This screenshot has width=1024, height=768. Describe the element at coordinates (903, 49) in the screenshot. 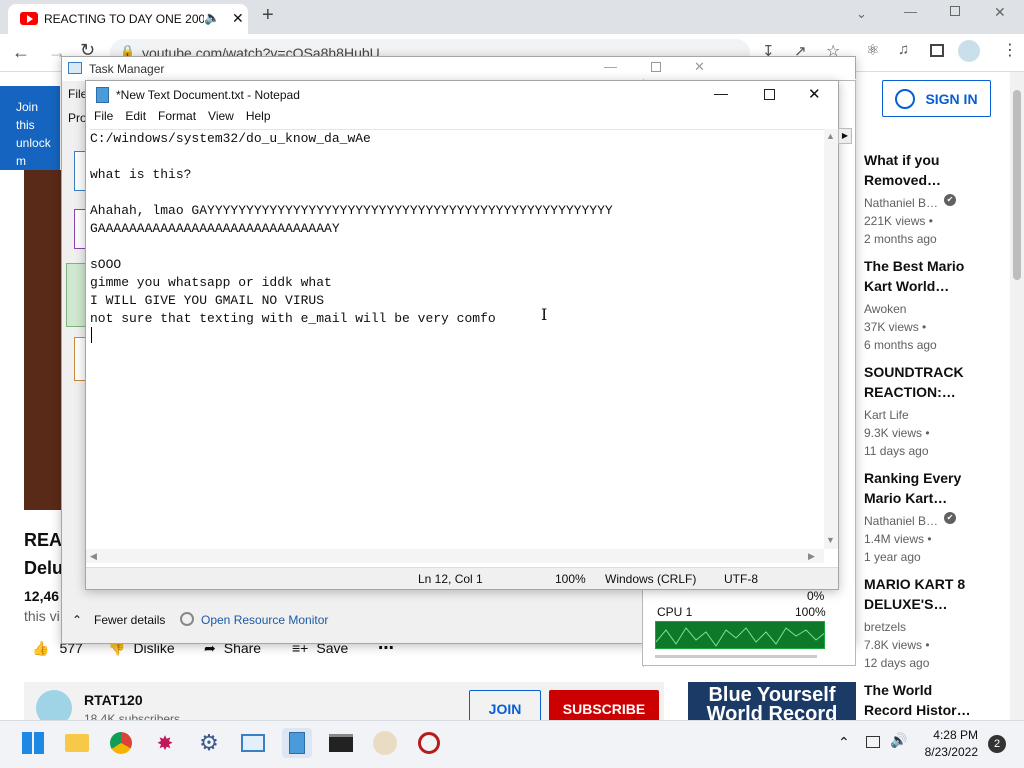

I see `media-control-icon: ♫` at that location.